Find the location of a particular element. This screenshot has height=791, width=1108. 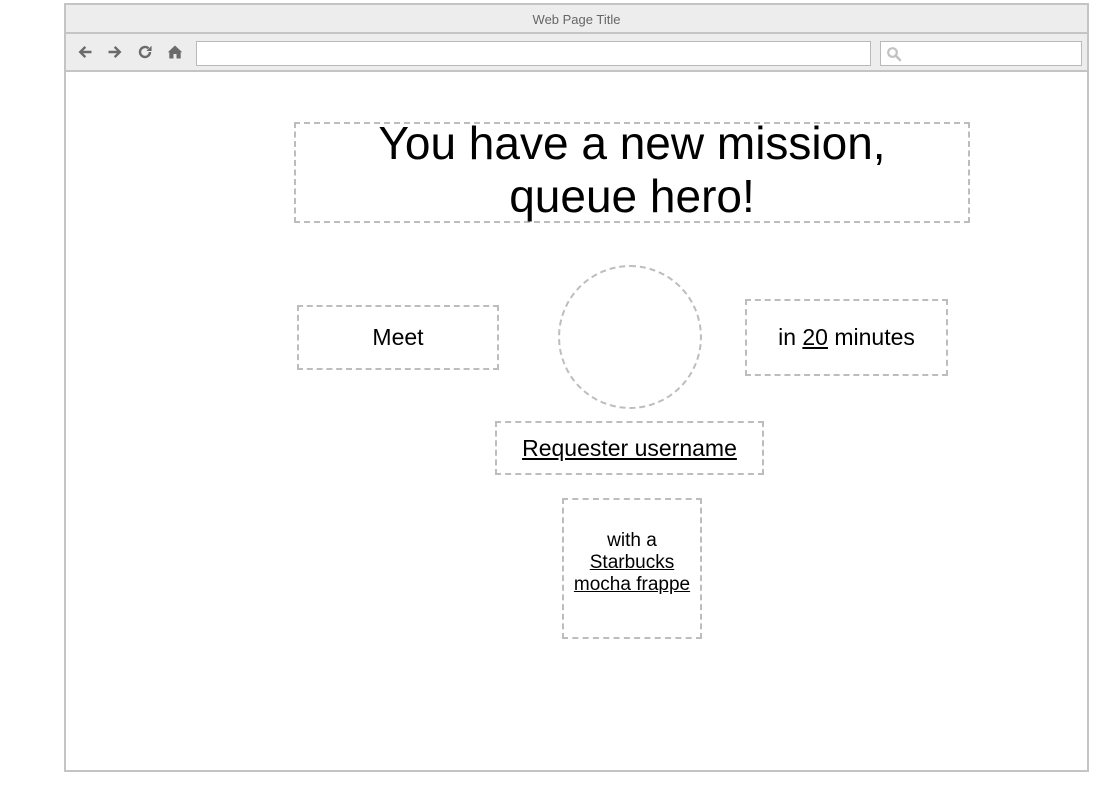

home-icon is located at coordinates (175, 52).